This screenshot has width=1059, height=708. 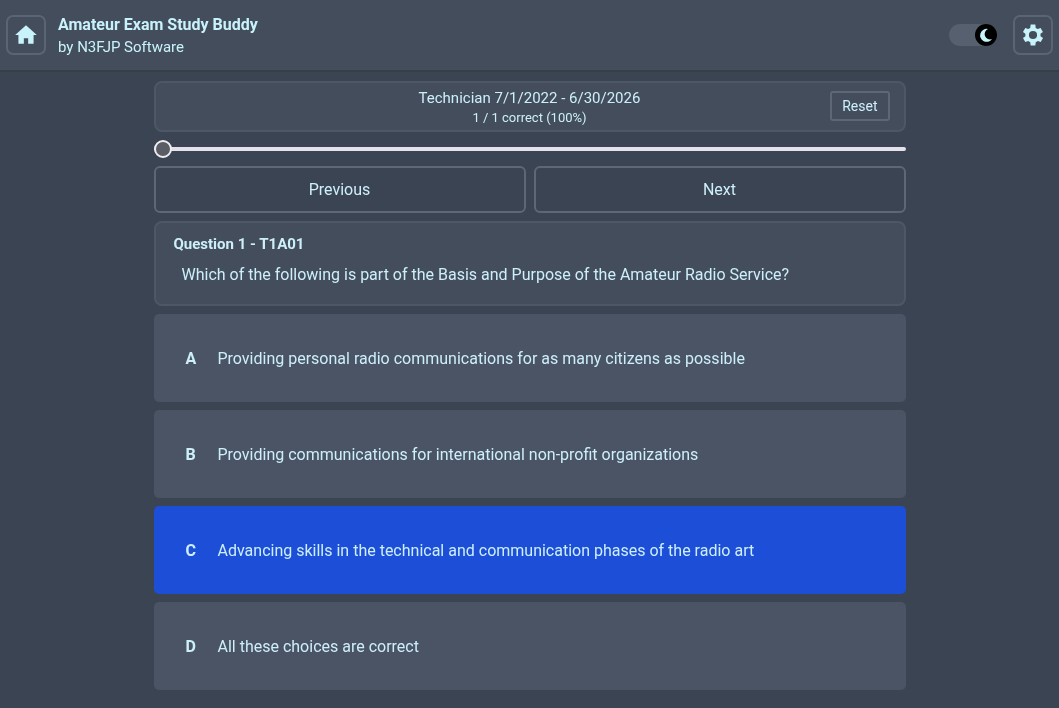 I want to click on answer-option: A Providing personal radio communications for as many citizens as possible, so click(x=529, y=358).